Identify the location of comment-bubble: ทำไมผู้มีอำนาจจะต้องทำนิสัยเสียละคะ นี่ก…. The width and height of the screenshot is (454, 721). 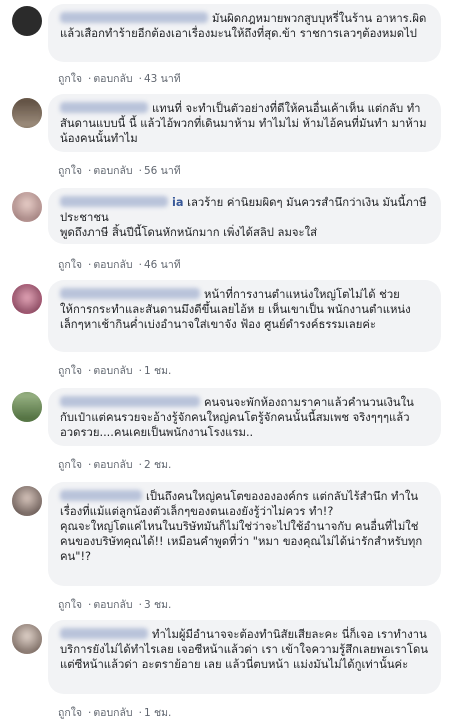
(244, 657).